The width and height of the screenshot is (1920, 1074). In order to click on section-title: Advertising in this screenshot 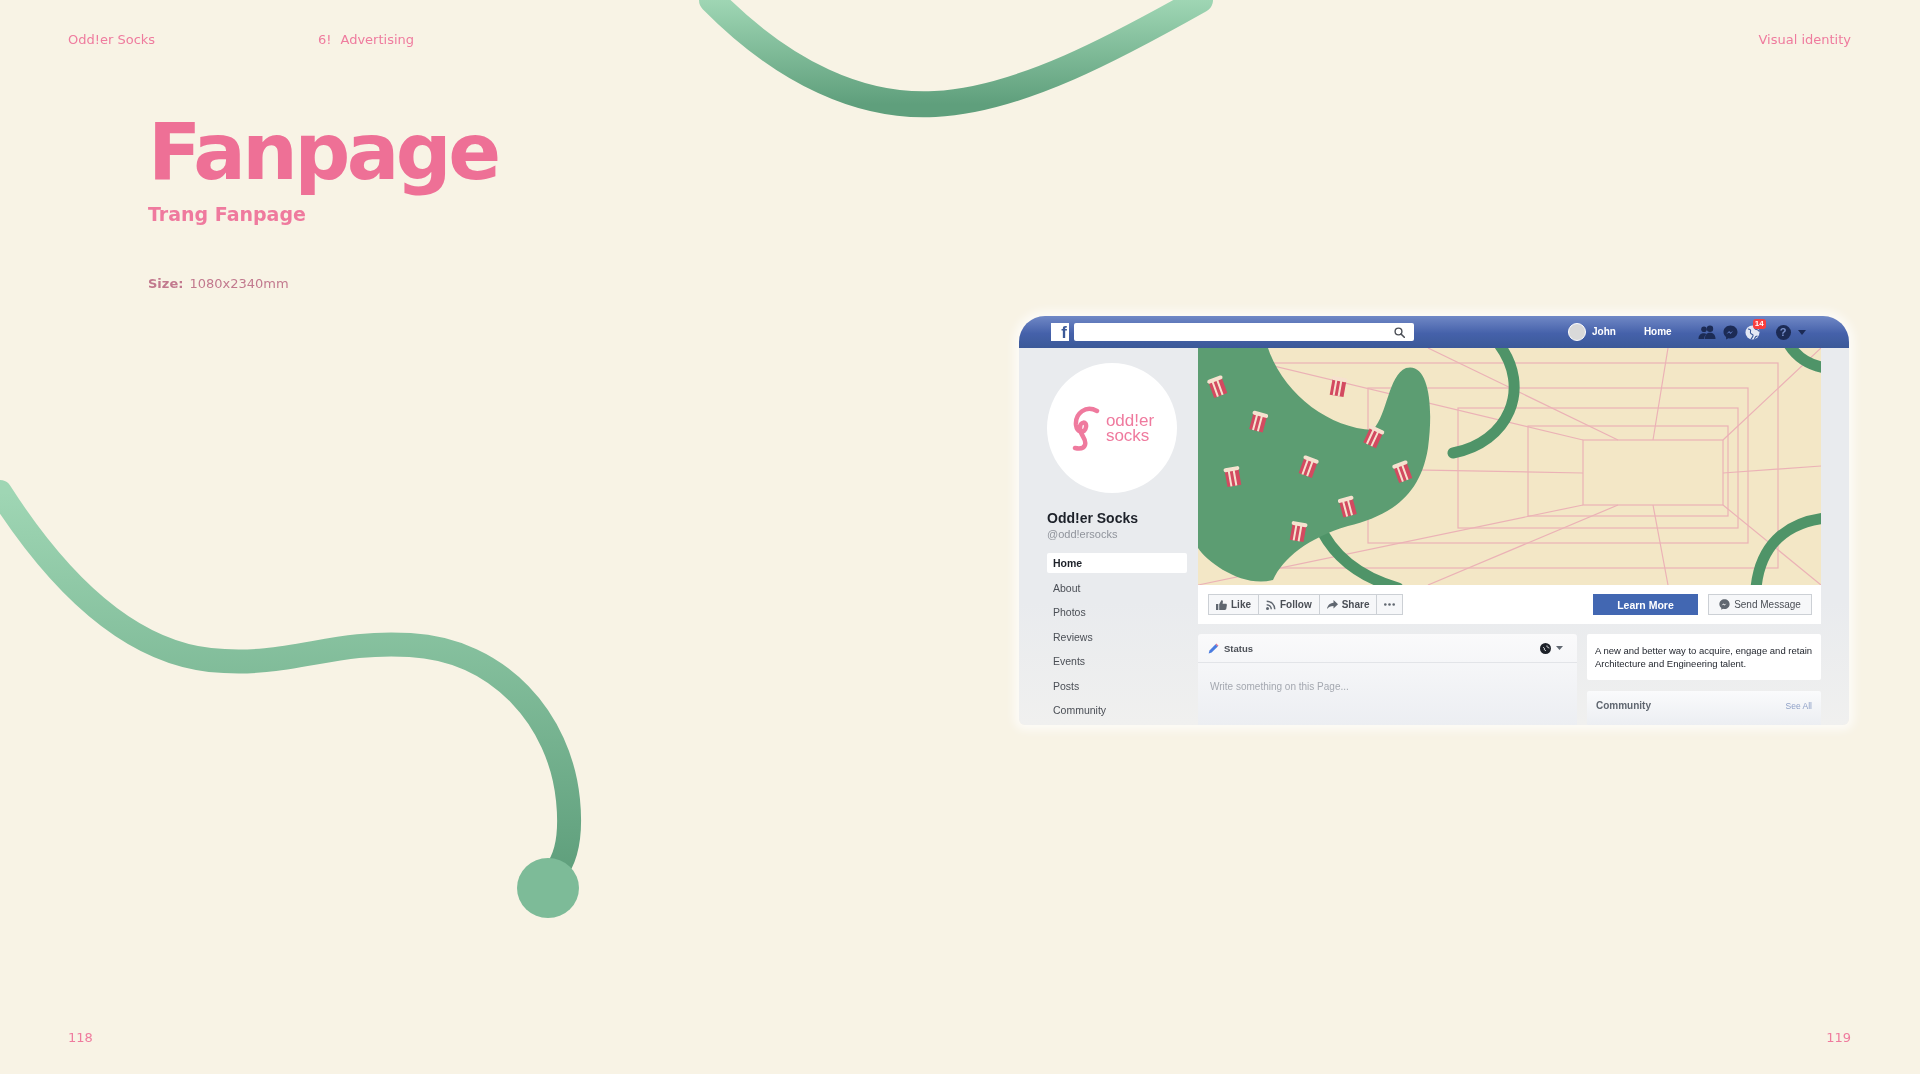, I will do `click(377, 40)`.